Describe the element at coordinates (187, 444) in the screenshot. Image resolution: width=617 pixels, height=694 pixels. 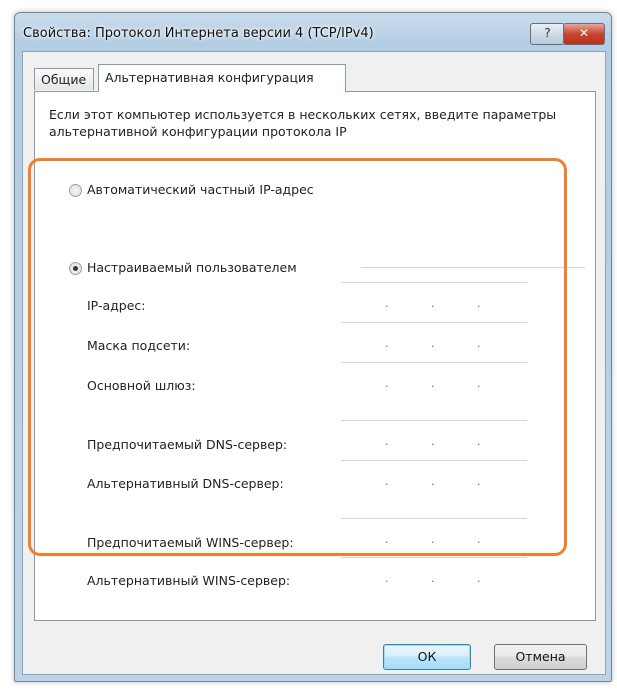
I see `preferred-dns-label: Предпочитаемый DNS-сервер:` at that location.